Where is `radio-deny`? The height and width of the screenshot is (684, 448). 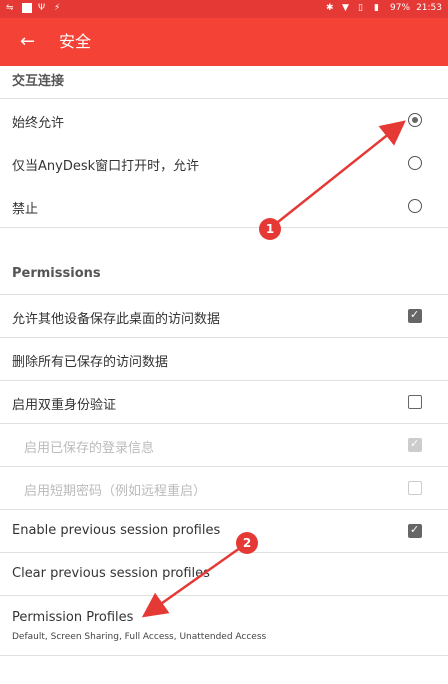 radio-deny is located at coordinates (415, 206).